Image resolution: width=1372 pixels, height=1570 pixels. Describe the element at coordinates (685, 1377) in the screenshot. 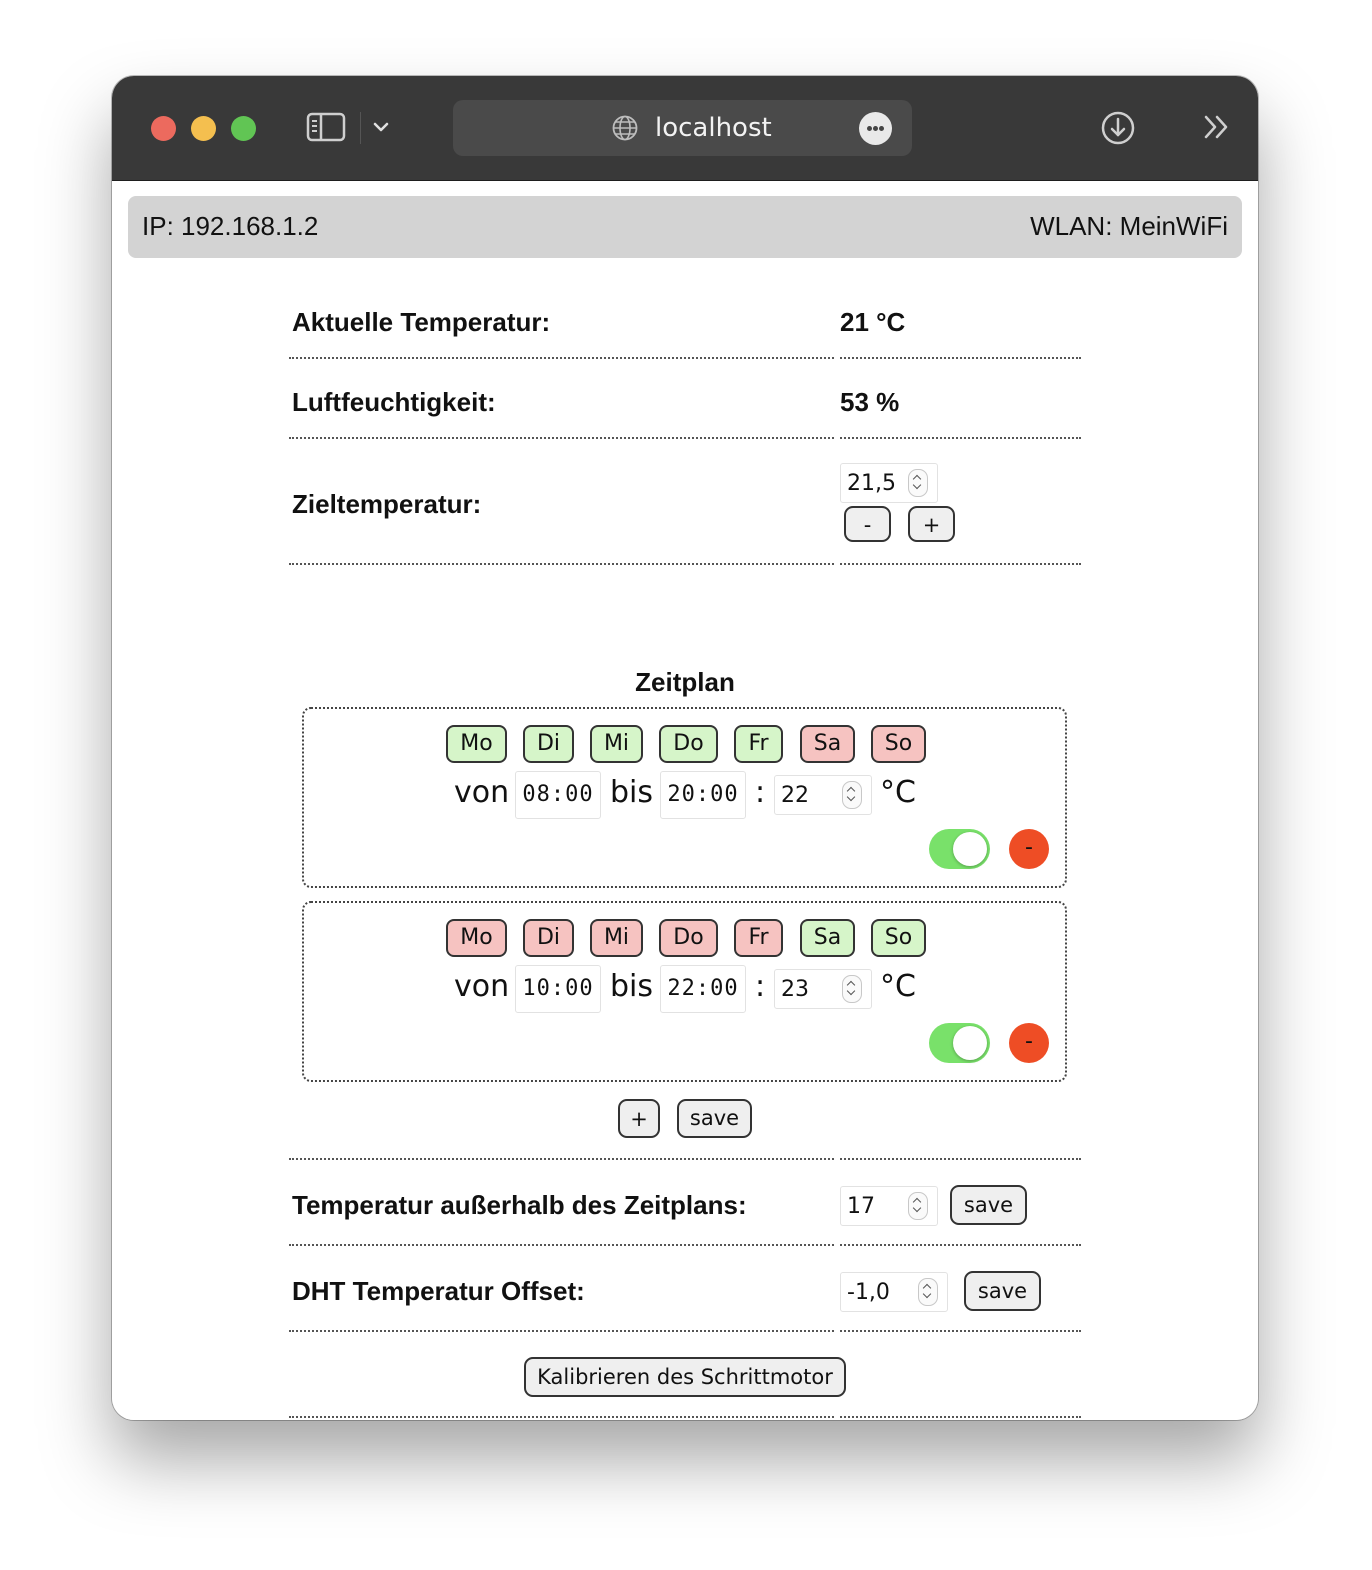

I see `calibrate-motor-button: Kalibrieren des Schrittmotor` at that location.